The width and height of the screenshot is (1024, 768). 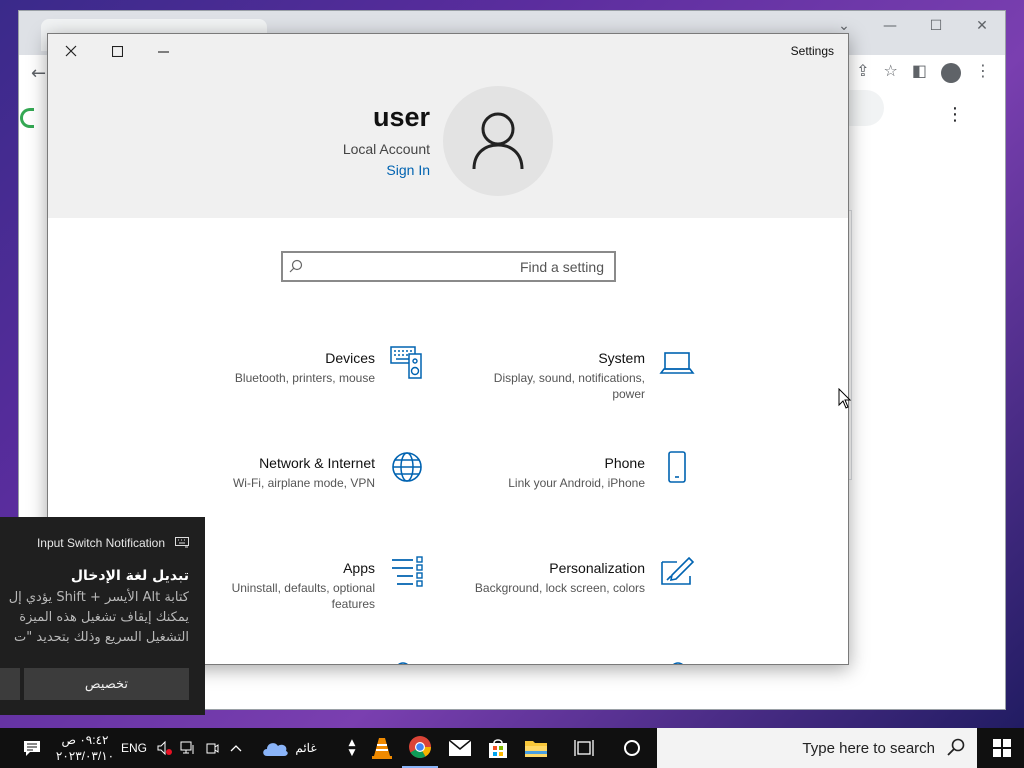 I want to click on globe-icon, so click(x=407, y=467).